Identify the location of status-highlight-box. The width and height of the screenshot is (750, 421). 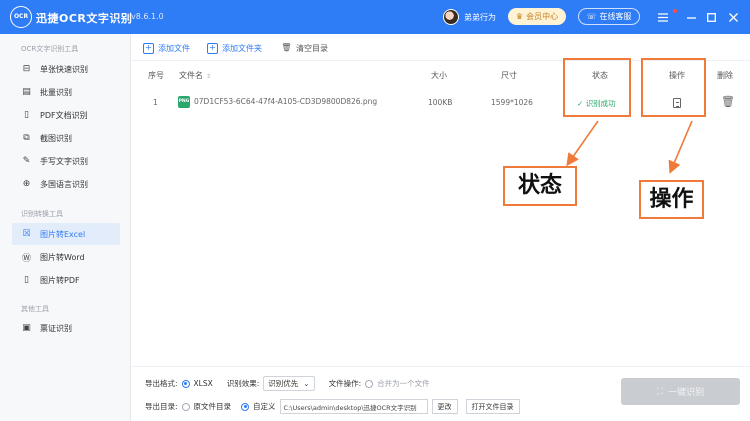
(597, 87).